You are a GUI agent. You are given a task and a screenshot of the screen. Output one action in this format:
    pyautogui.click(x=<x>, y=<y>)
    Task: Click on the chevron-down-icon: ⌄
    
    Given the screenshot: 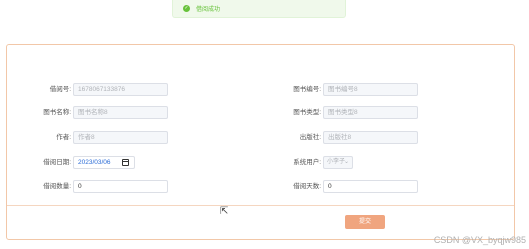 What is the action you would take?
    pyautogui.click(x=346, y=162)
    